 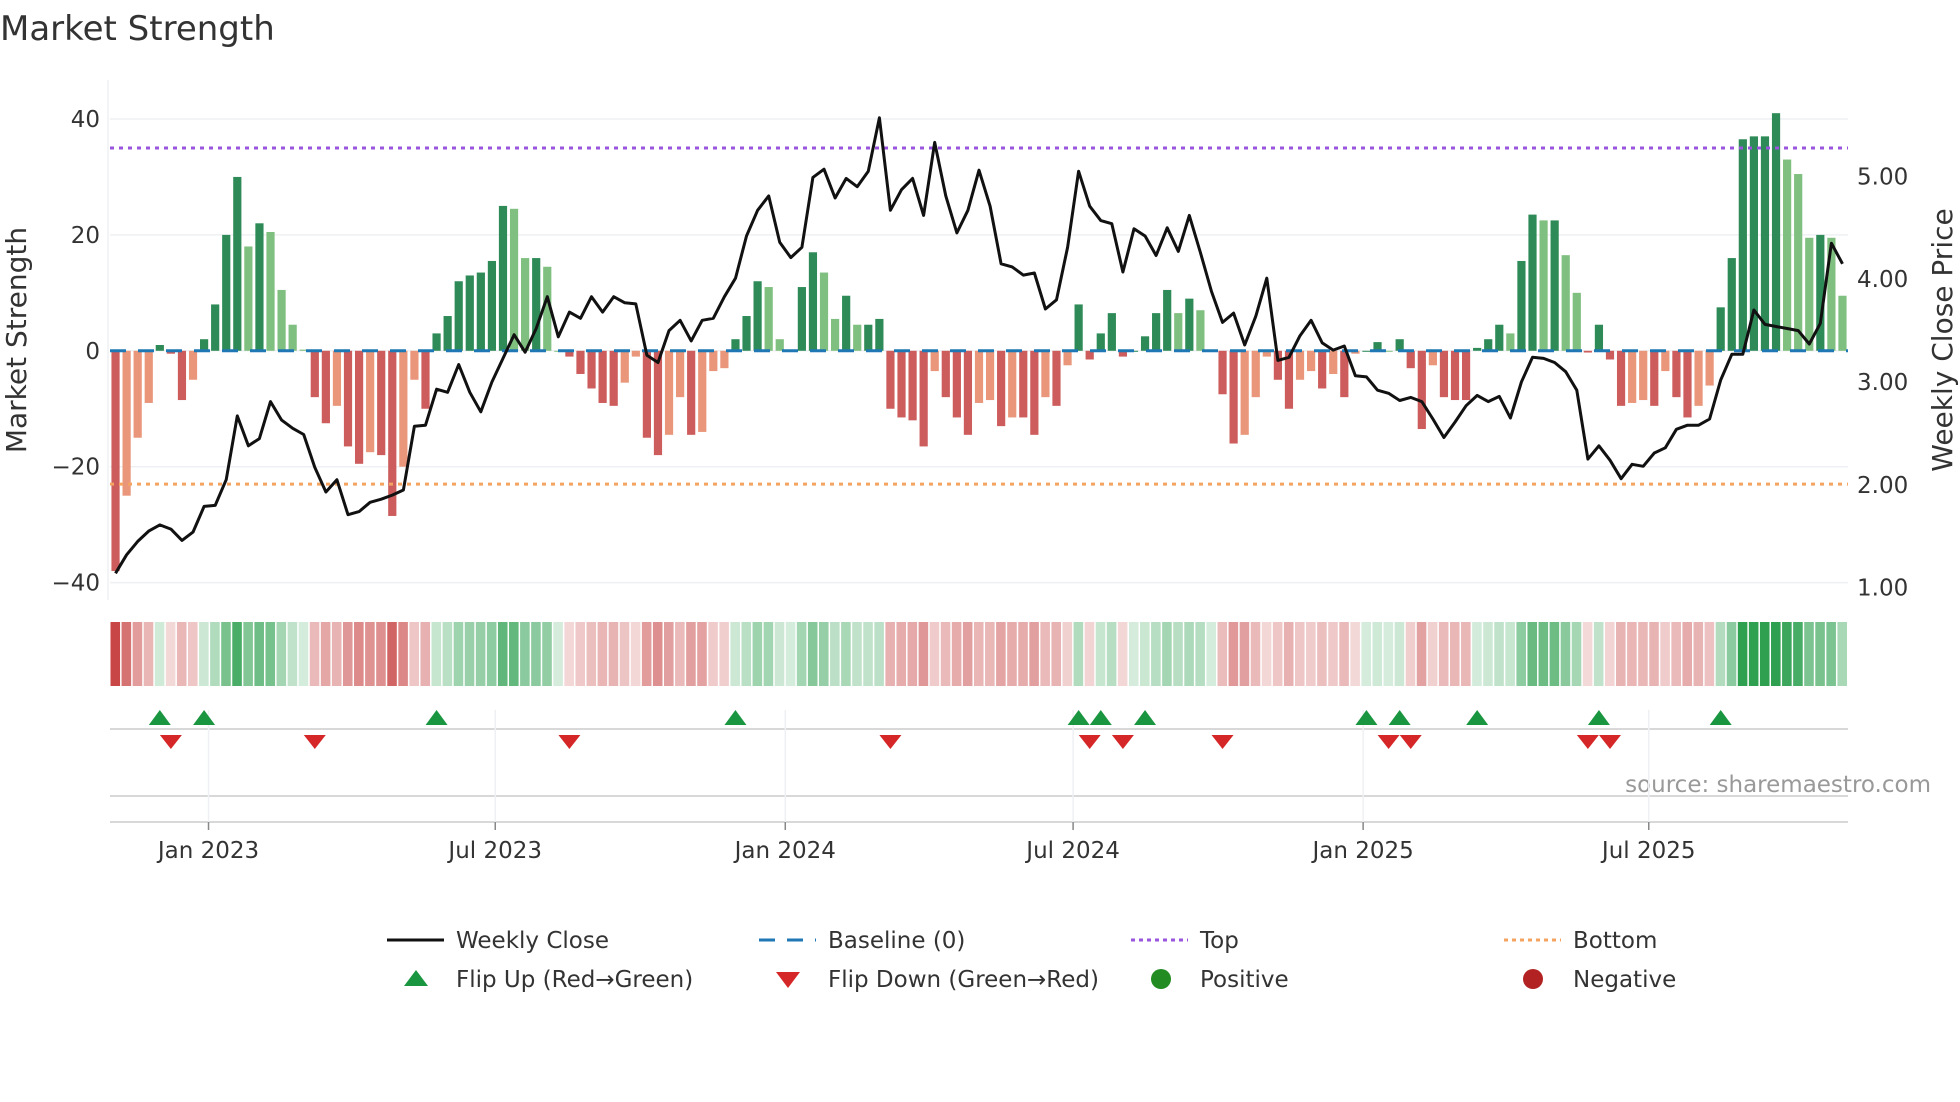 I want to click on y2-tick-label: 1.00, so click(x=1882, y=589).